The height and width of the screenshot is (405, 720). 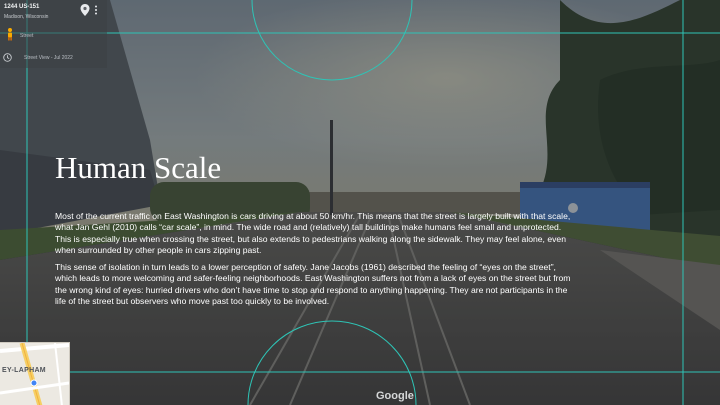 What do you see at coordinates (27, 36) in the screenshot?
I see `street-label: Street` at bounding box center [27, 36].